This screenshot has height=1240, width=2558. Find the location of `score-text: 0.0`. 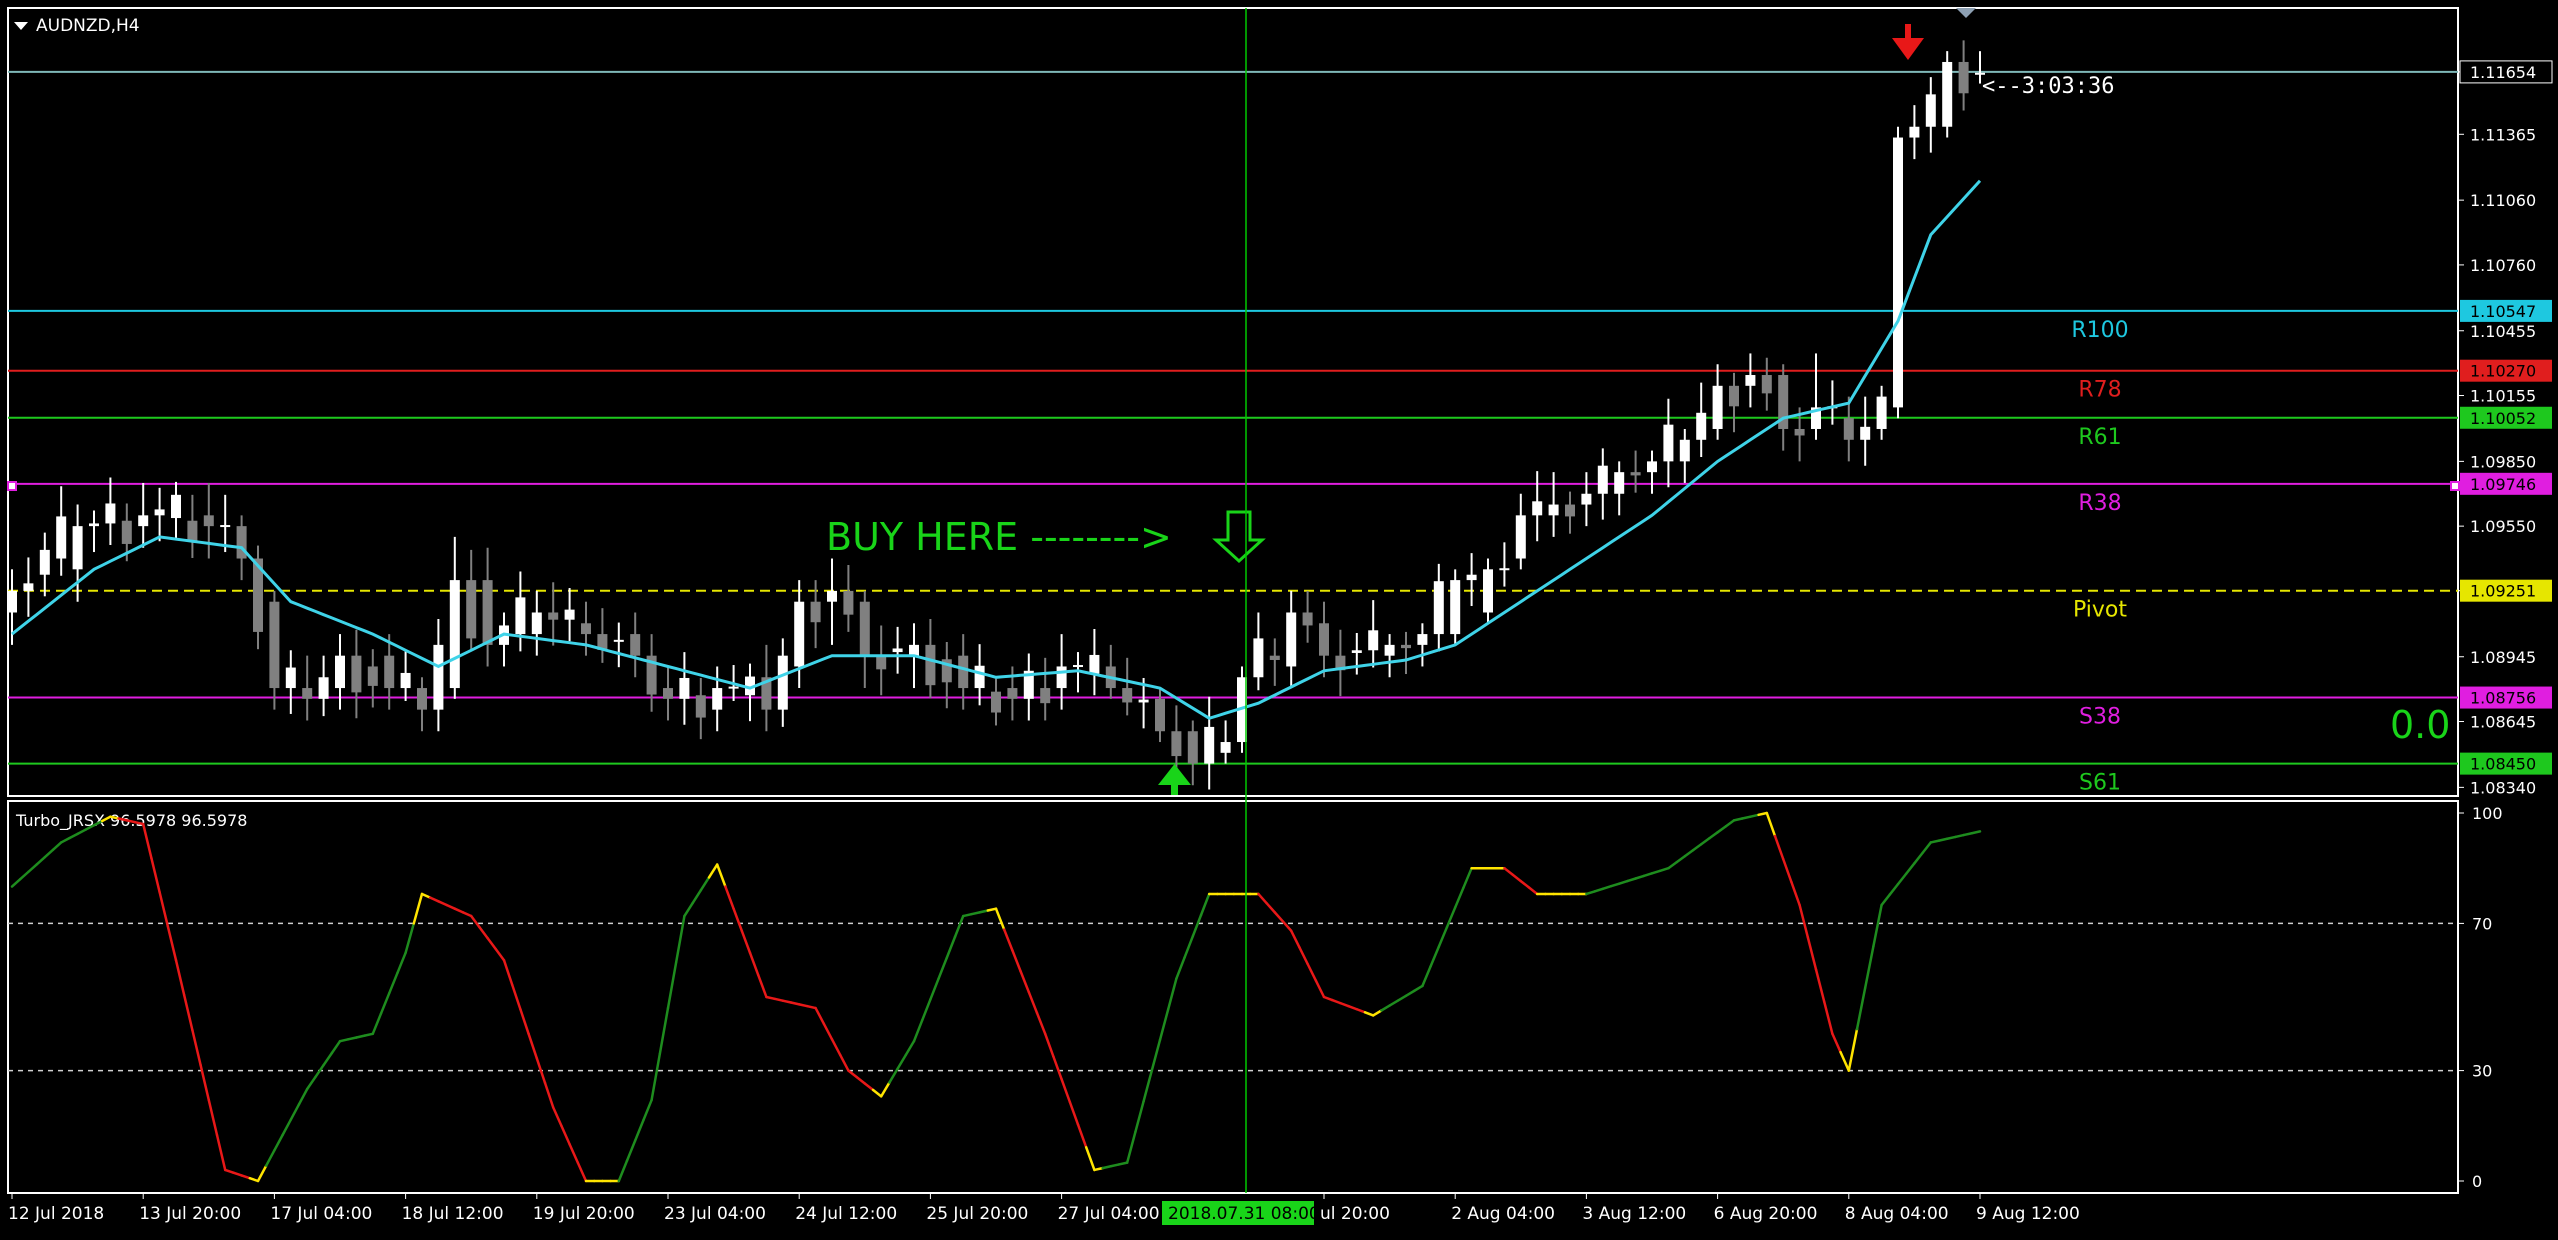

score-text: 0.0 is located at coordinates (2420, 725).